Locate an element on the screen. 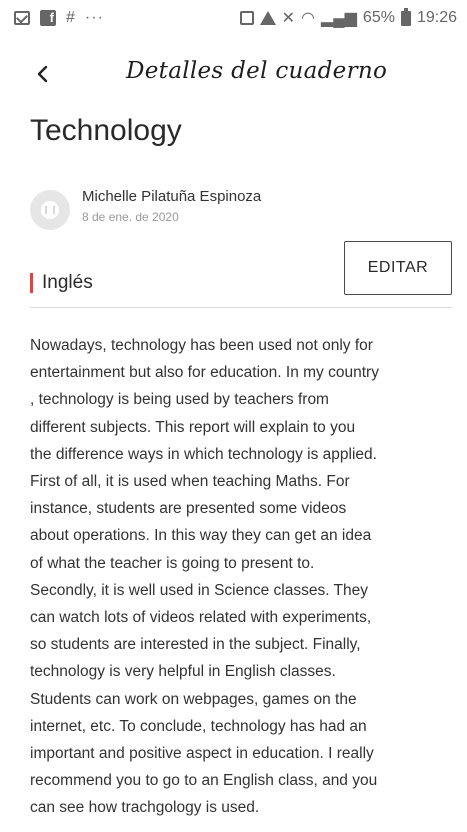  clock: 19:26 is located at coordinates (436, 17).